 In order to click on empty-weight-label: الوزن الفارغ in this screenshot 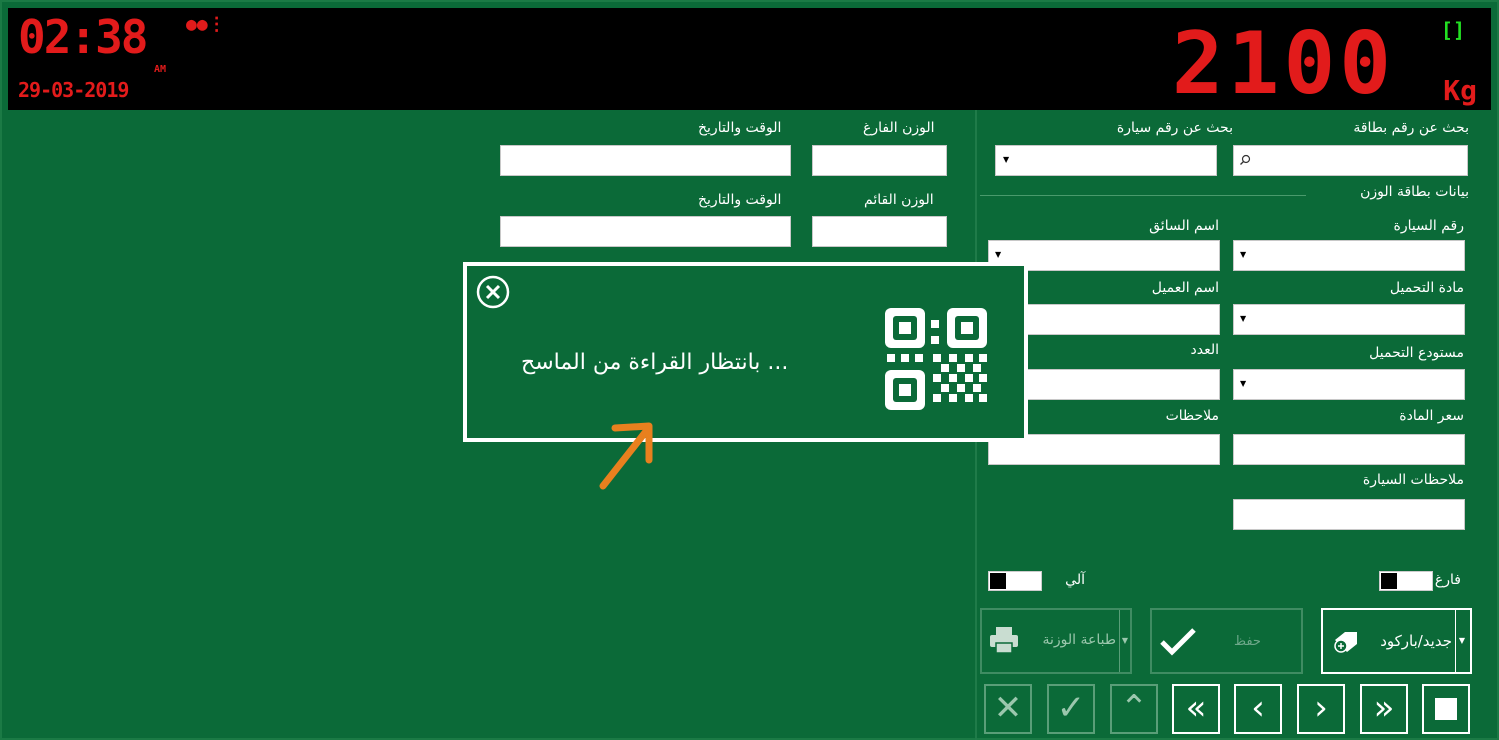, I will do `click(899, 128)`.